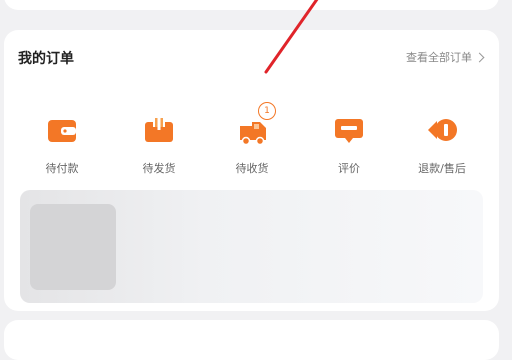  Describe the element at coordinates (159, 168) in the screenshot. I see `status-label: 待发货` at that location.